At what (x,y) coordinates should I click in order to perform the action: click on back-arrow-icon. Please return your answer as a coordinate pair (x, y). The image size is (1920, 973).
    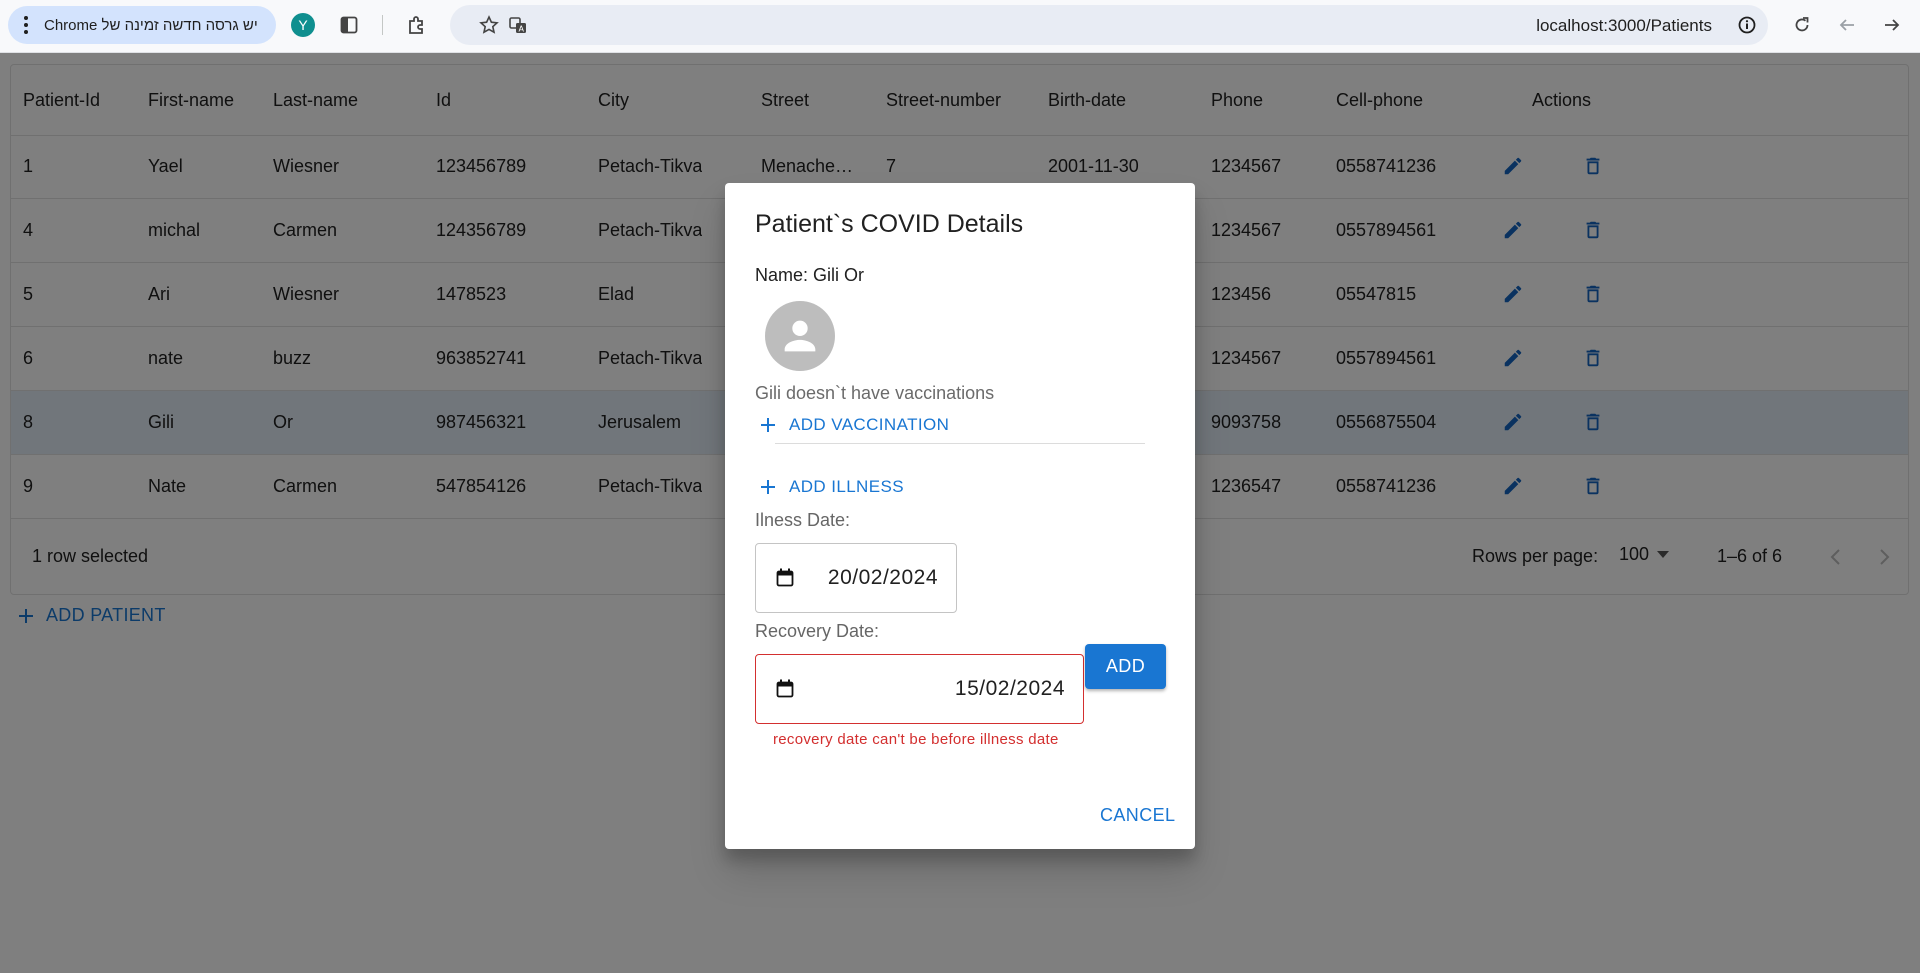
    Looking at the image, I should click on (1847, 25).